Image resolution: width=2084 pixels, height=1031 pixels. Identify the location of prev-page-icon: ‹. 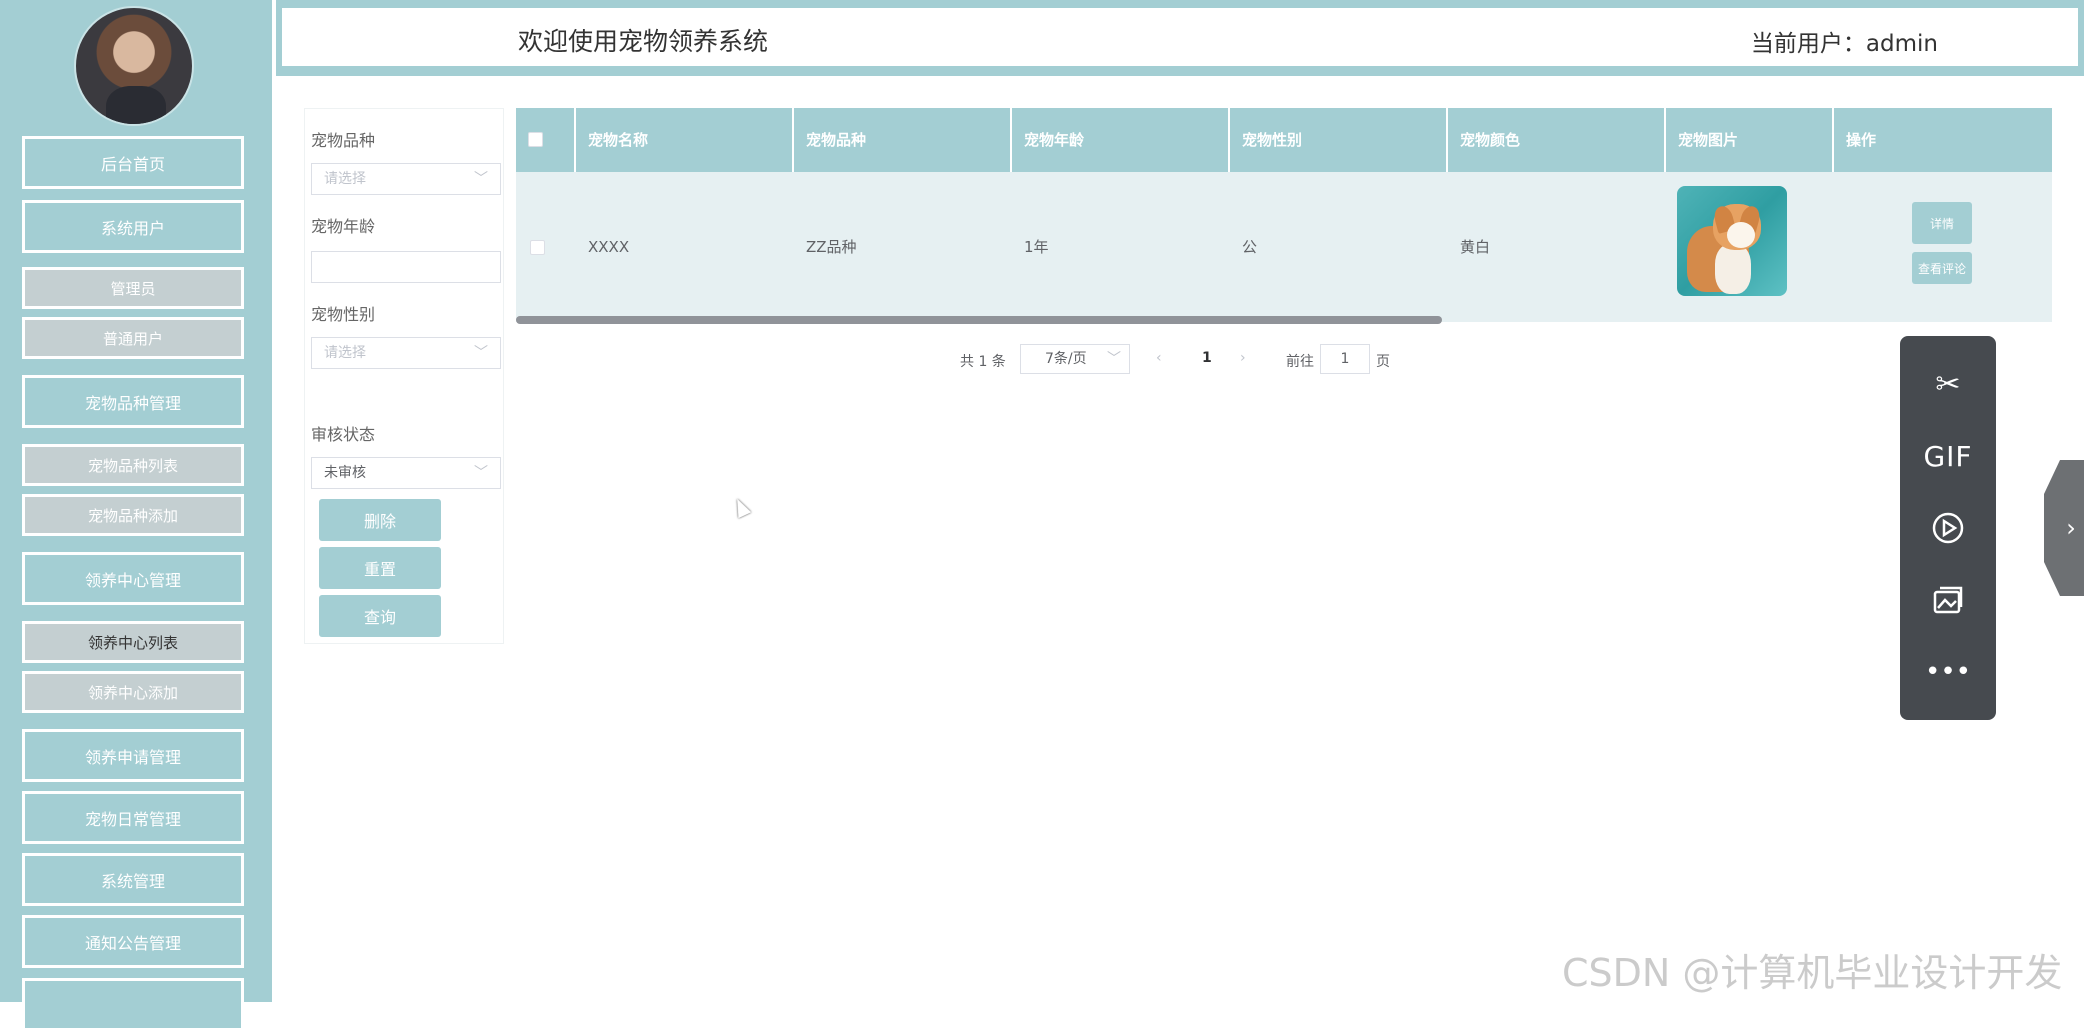
(1159, 358).